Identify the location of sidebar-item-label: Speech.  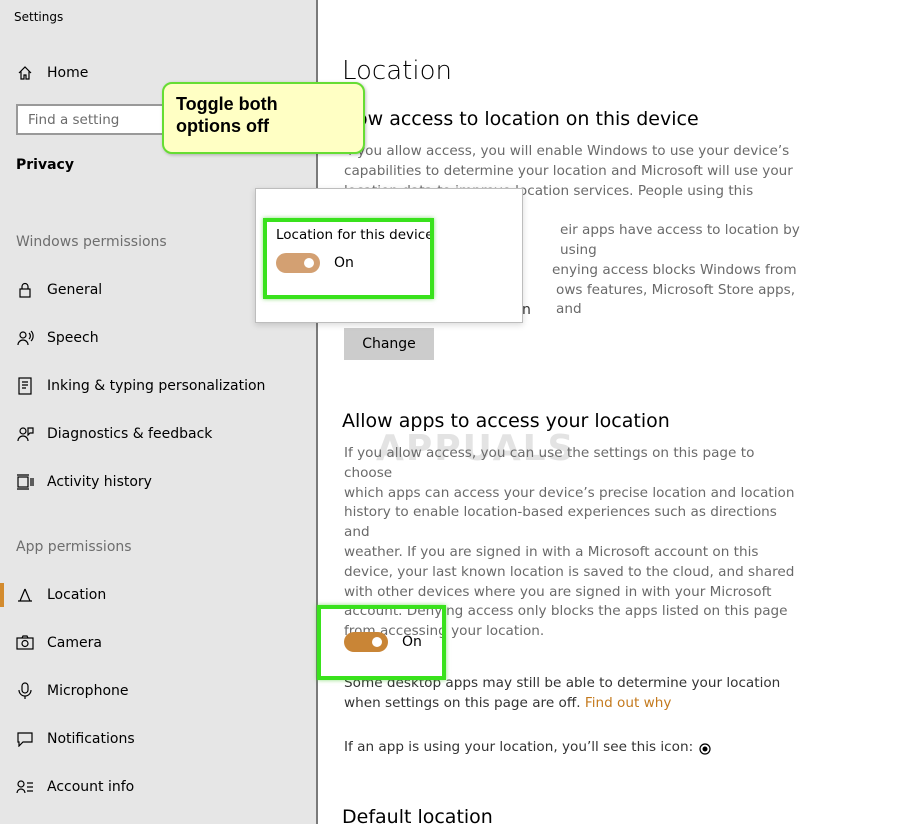
(73, 338).